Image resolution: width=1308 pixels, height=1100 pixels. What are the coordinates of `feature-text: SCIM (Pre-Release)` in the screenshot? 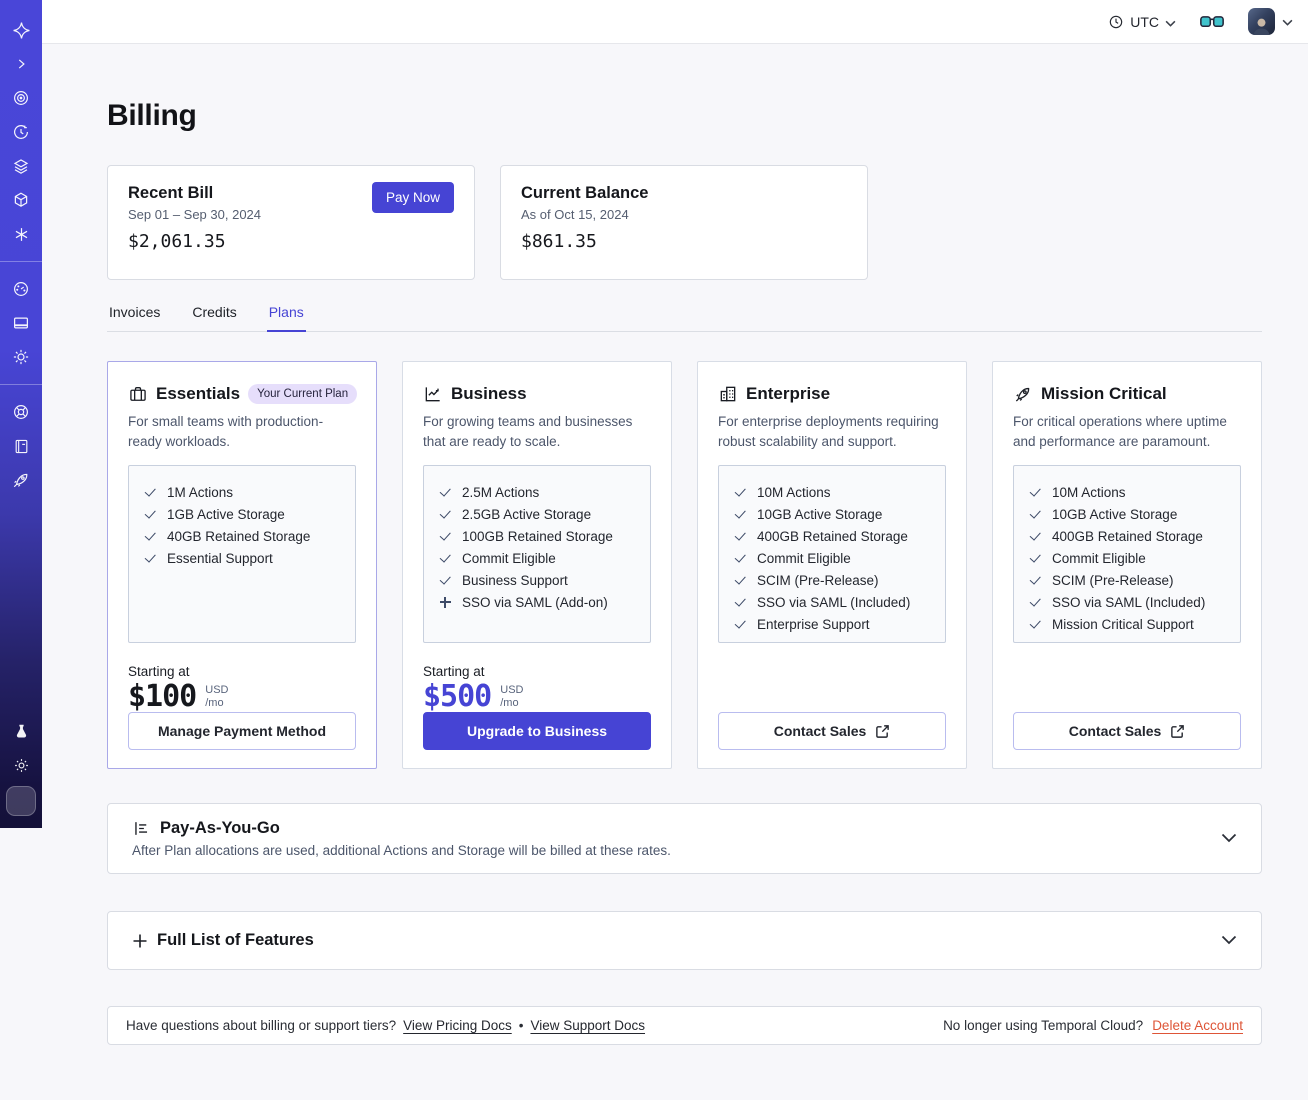 It's located at (818, 580).